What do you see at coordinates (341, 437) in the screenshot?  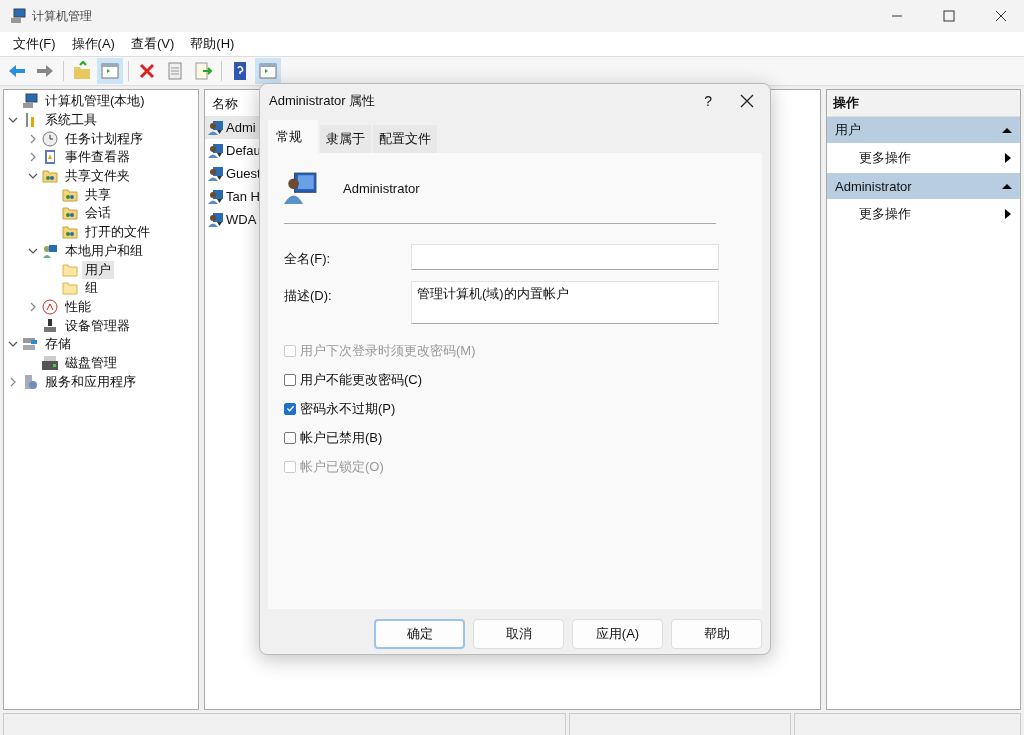 I see `checkbox-label: 帐户已禁用(B)` at bounding box center [341, 437].